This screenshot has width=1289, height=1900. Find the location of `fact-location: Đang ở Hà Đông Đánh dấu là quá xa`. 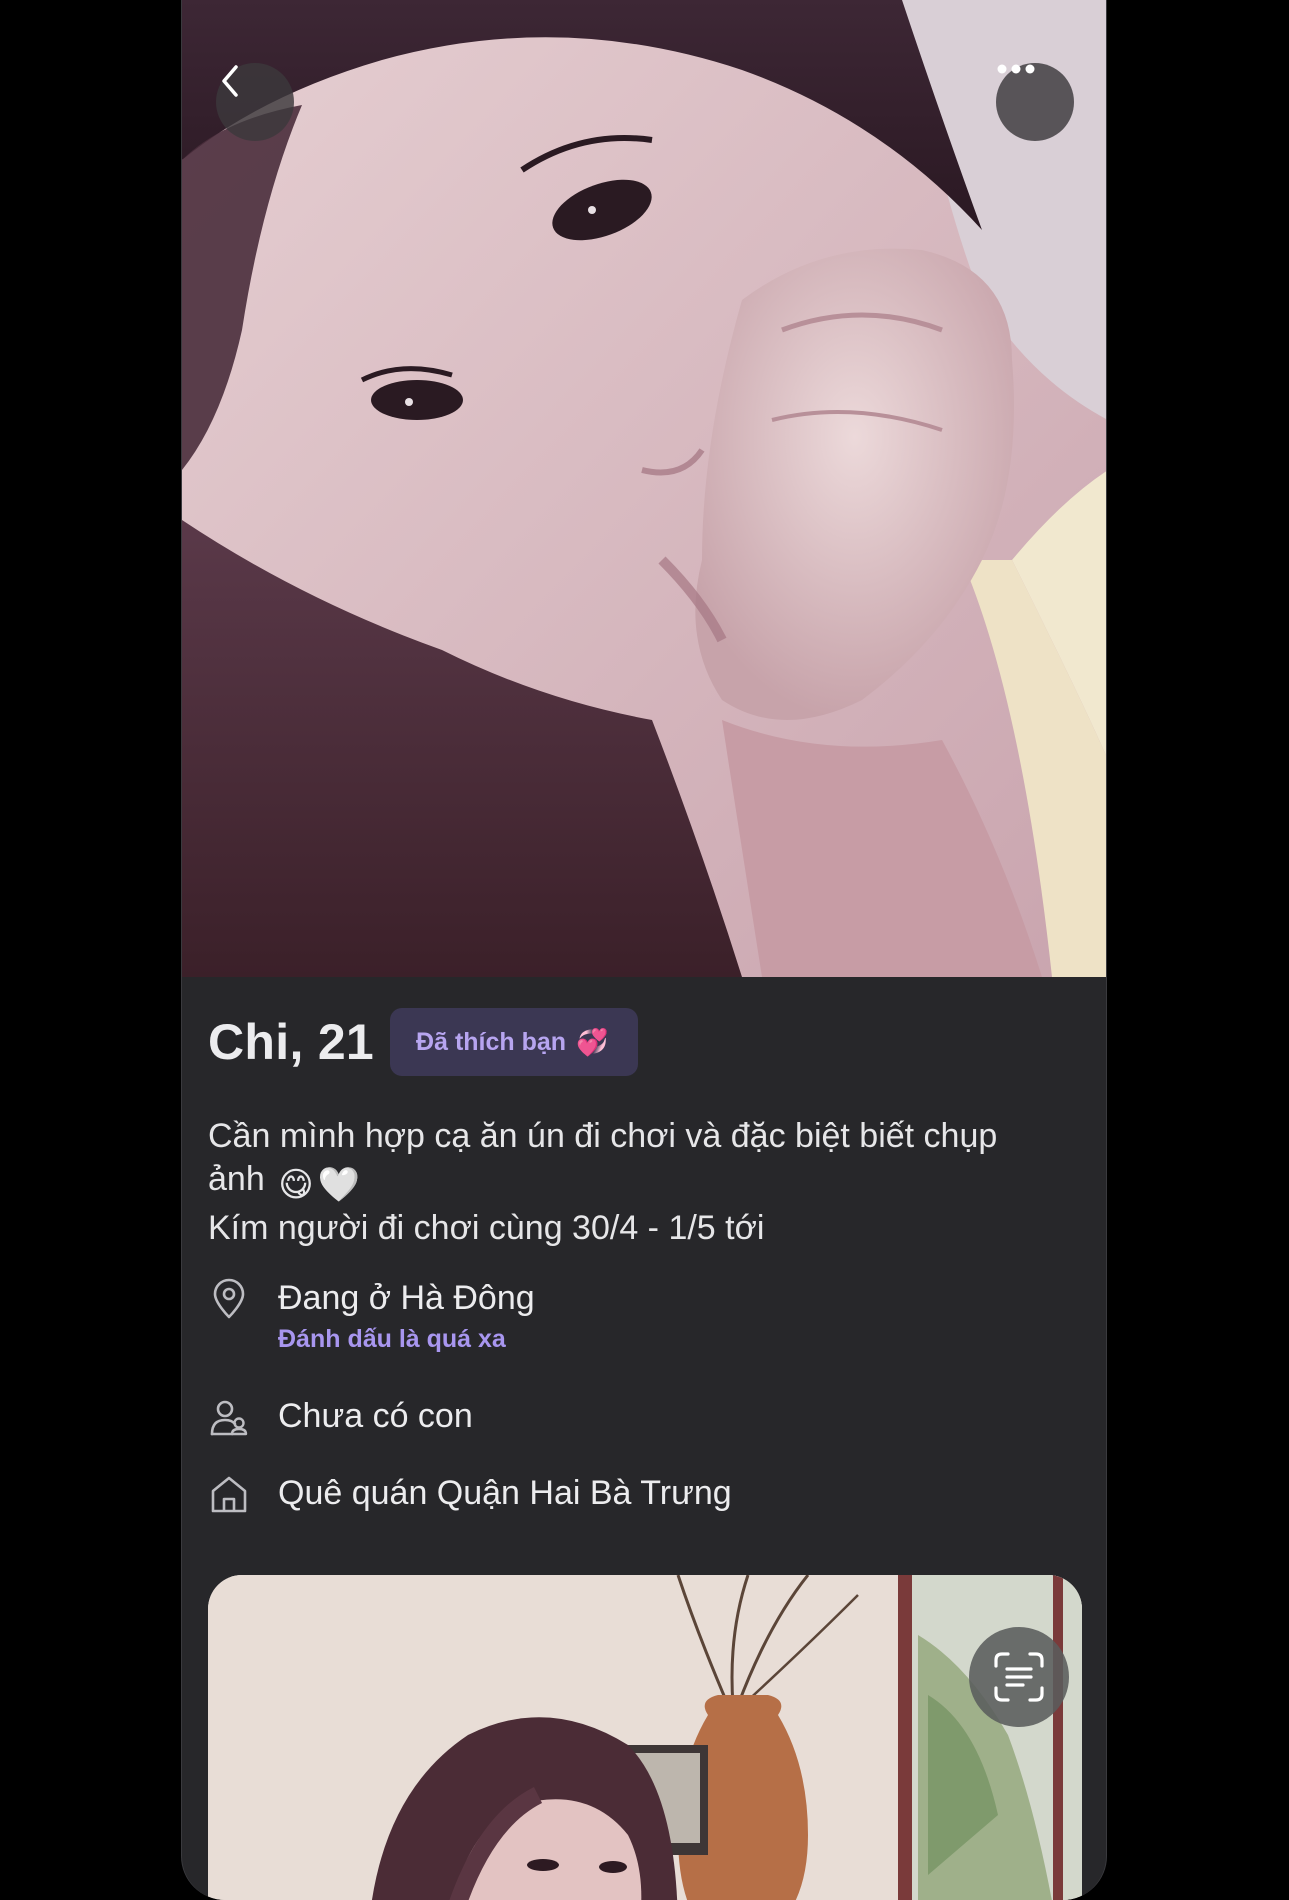

fact-location: Đang ở Hà Đông Đánh dấu là quá xa is located at coordinates (371, 1315).